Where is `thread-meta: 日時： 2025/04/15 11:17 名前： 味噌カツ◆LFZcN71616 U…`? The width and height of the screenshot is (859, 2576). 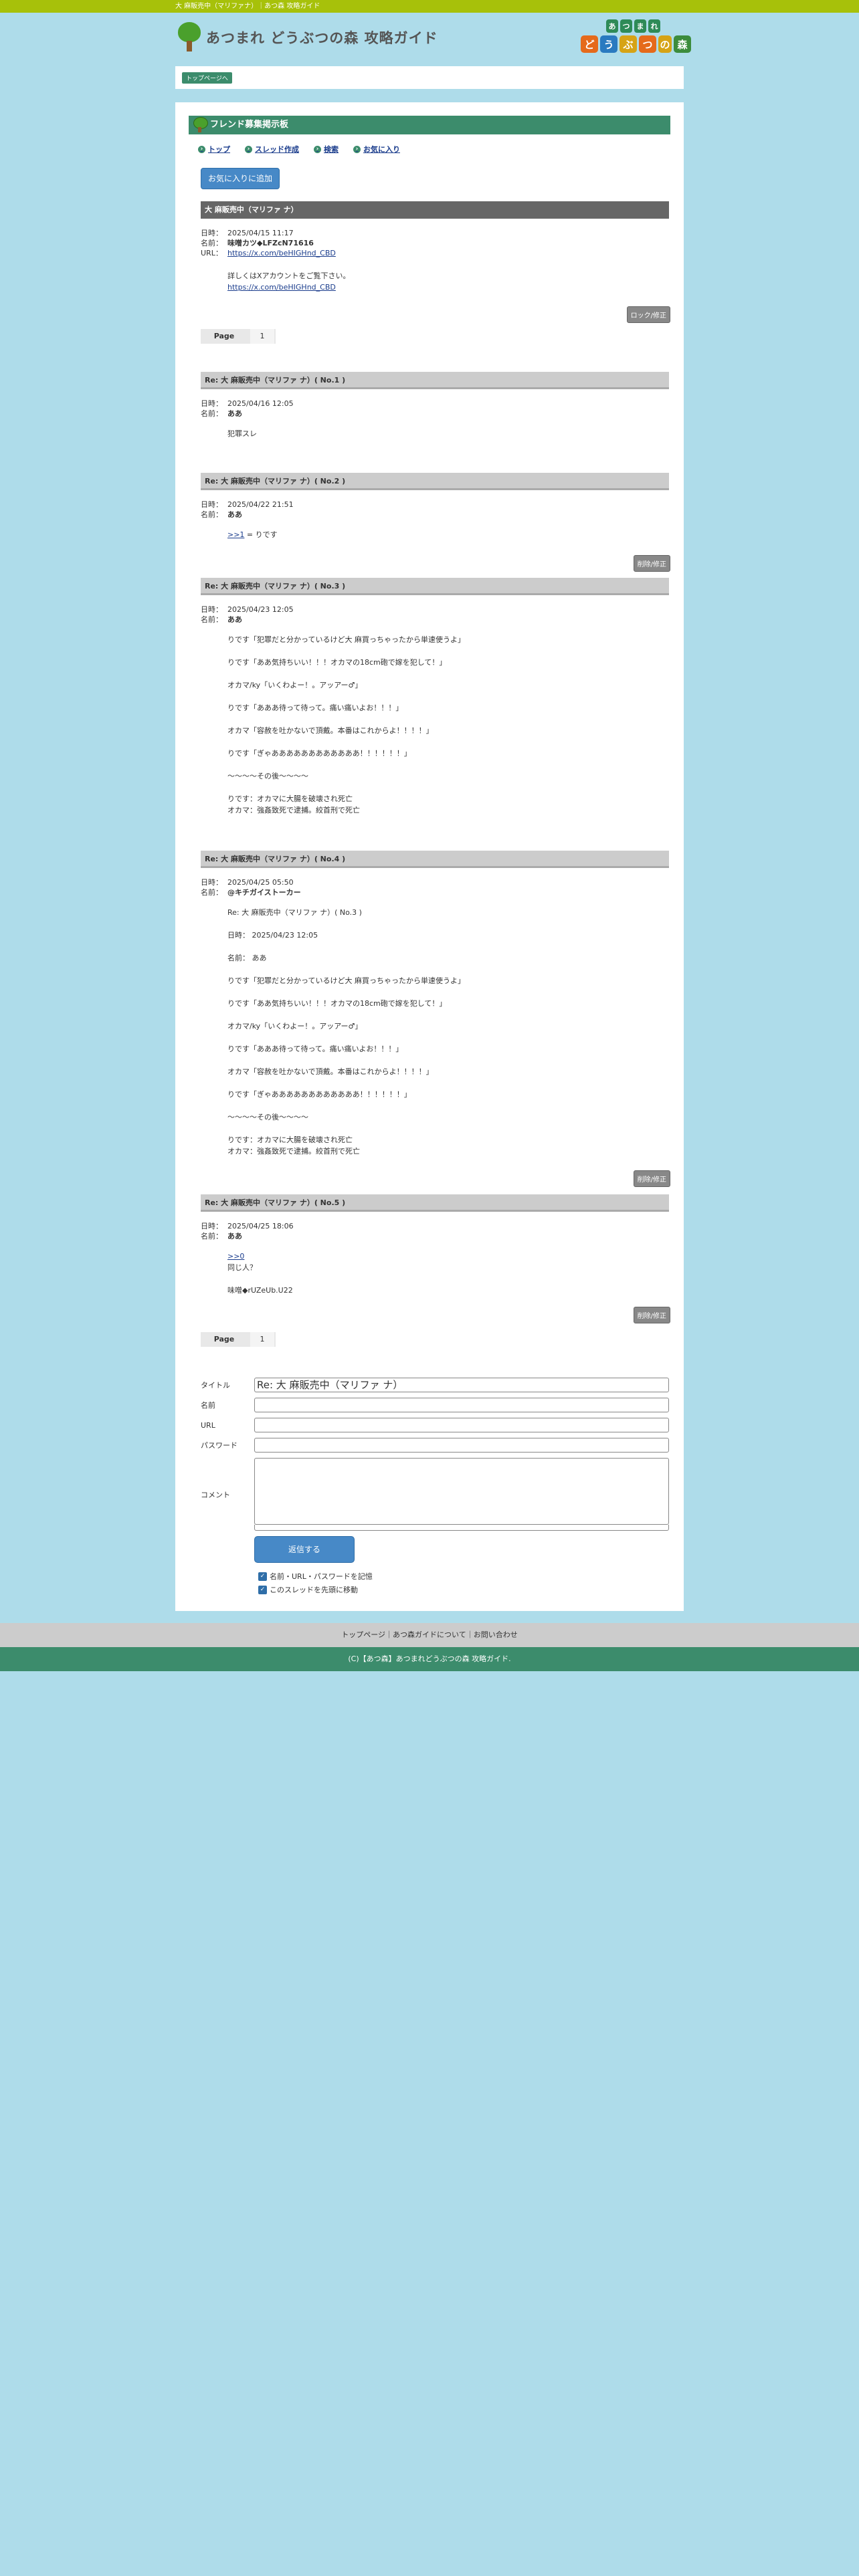 thread-meta: 日時： 2025/04/15 11:17 名前： 味噌カツ◆LFZcN71616 U… is located at coordinates (269, 243).